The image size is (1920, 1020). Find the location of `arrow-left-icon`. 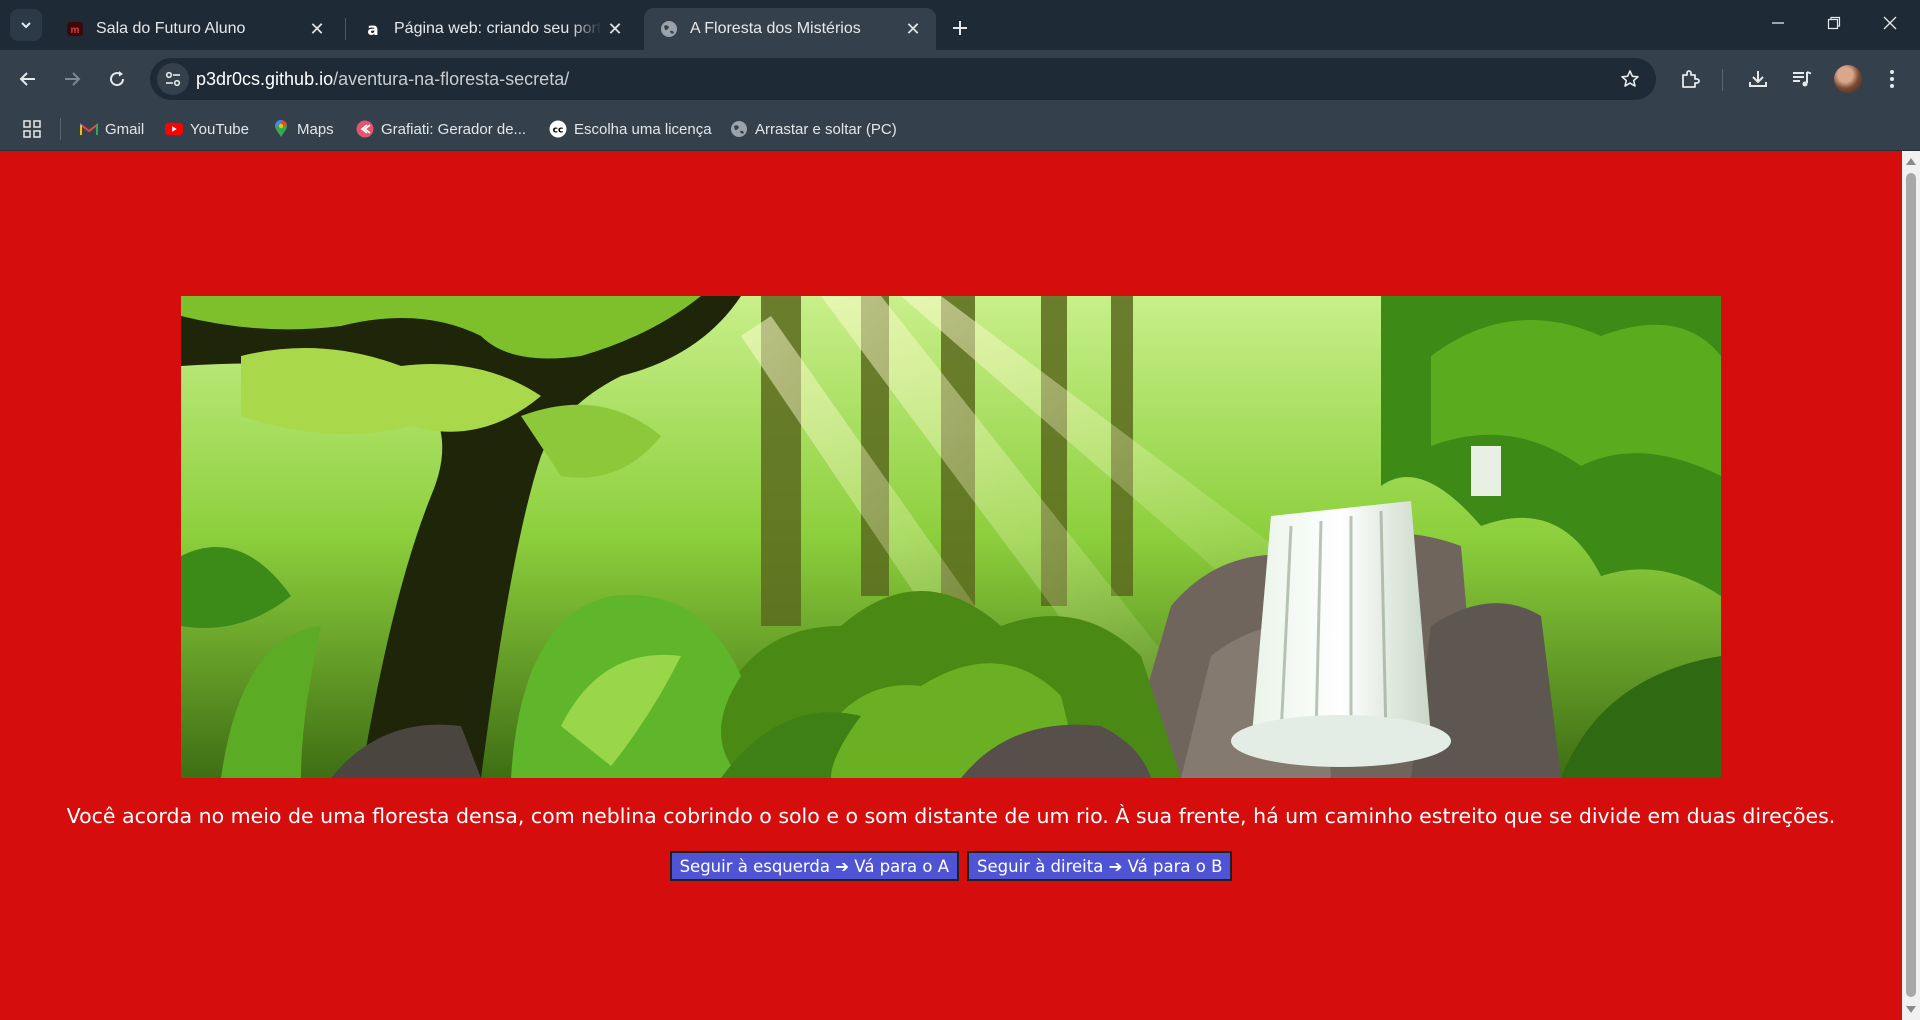

arrow-left-icon is located at coordinates (27, 79).